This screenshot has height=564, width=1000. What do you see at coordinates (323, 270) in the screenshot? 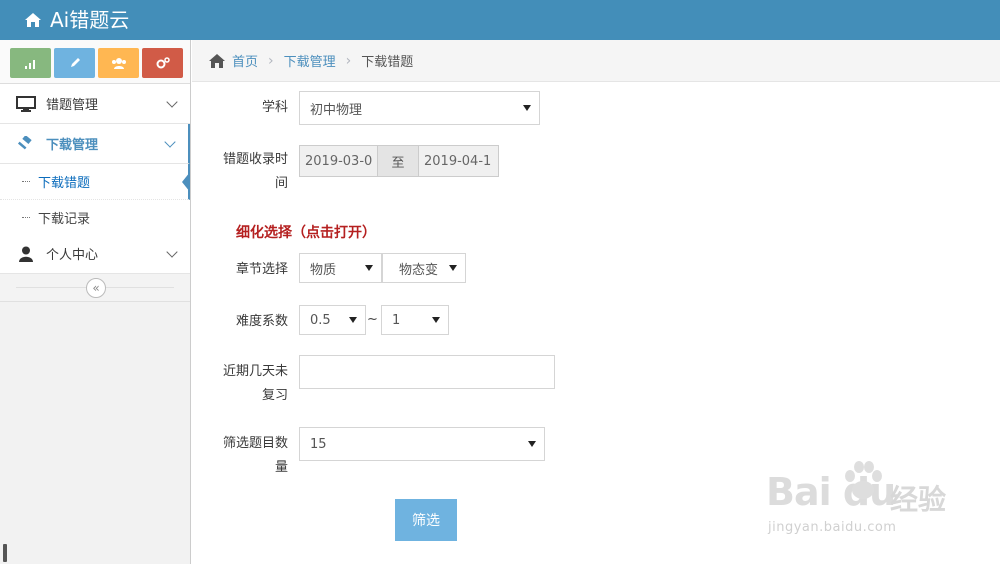
I see `chapter-select-value: 物质` at bounding box center [323, 270].